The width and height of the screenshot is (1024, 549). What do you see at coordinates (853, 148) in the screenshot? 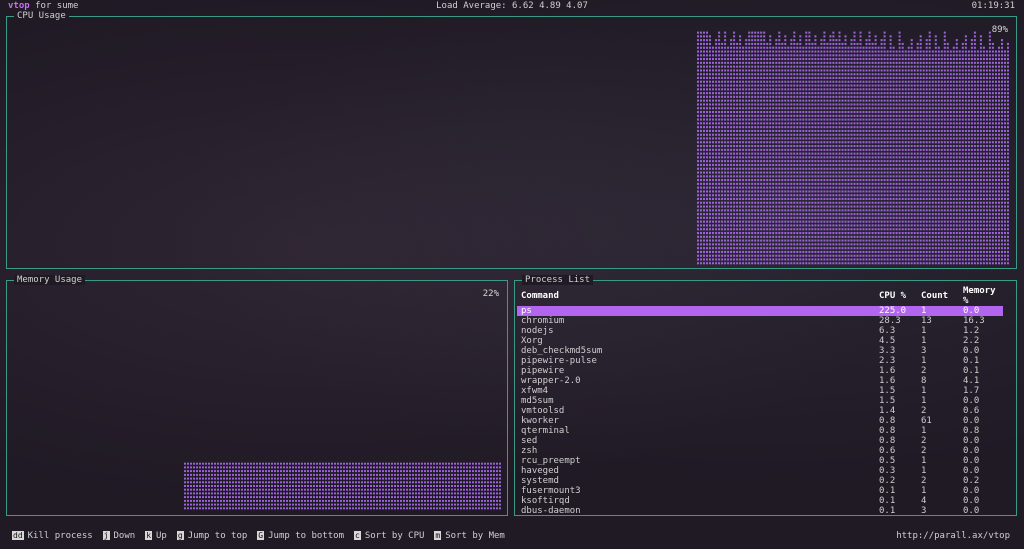
I see `cpu-usage-graph` at bounding box center [853, 148].